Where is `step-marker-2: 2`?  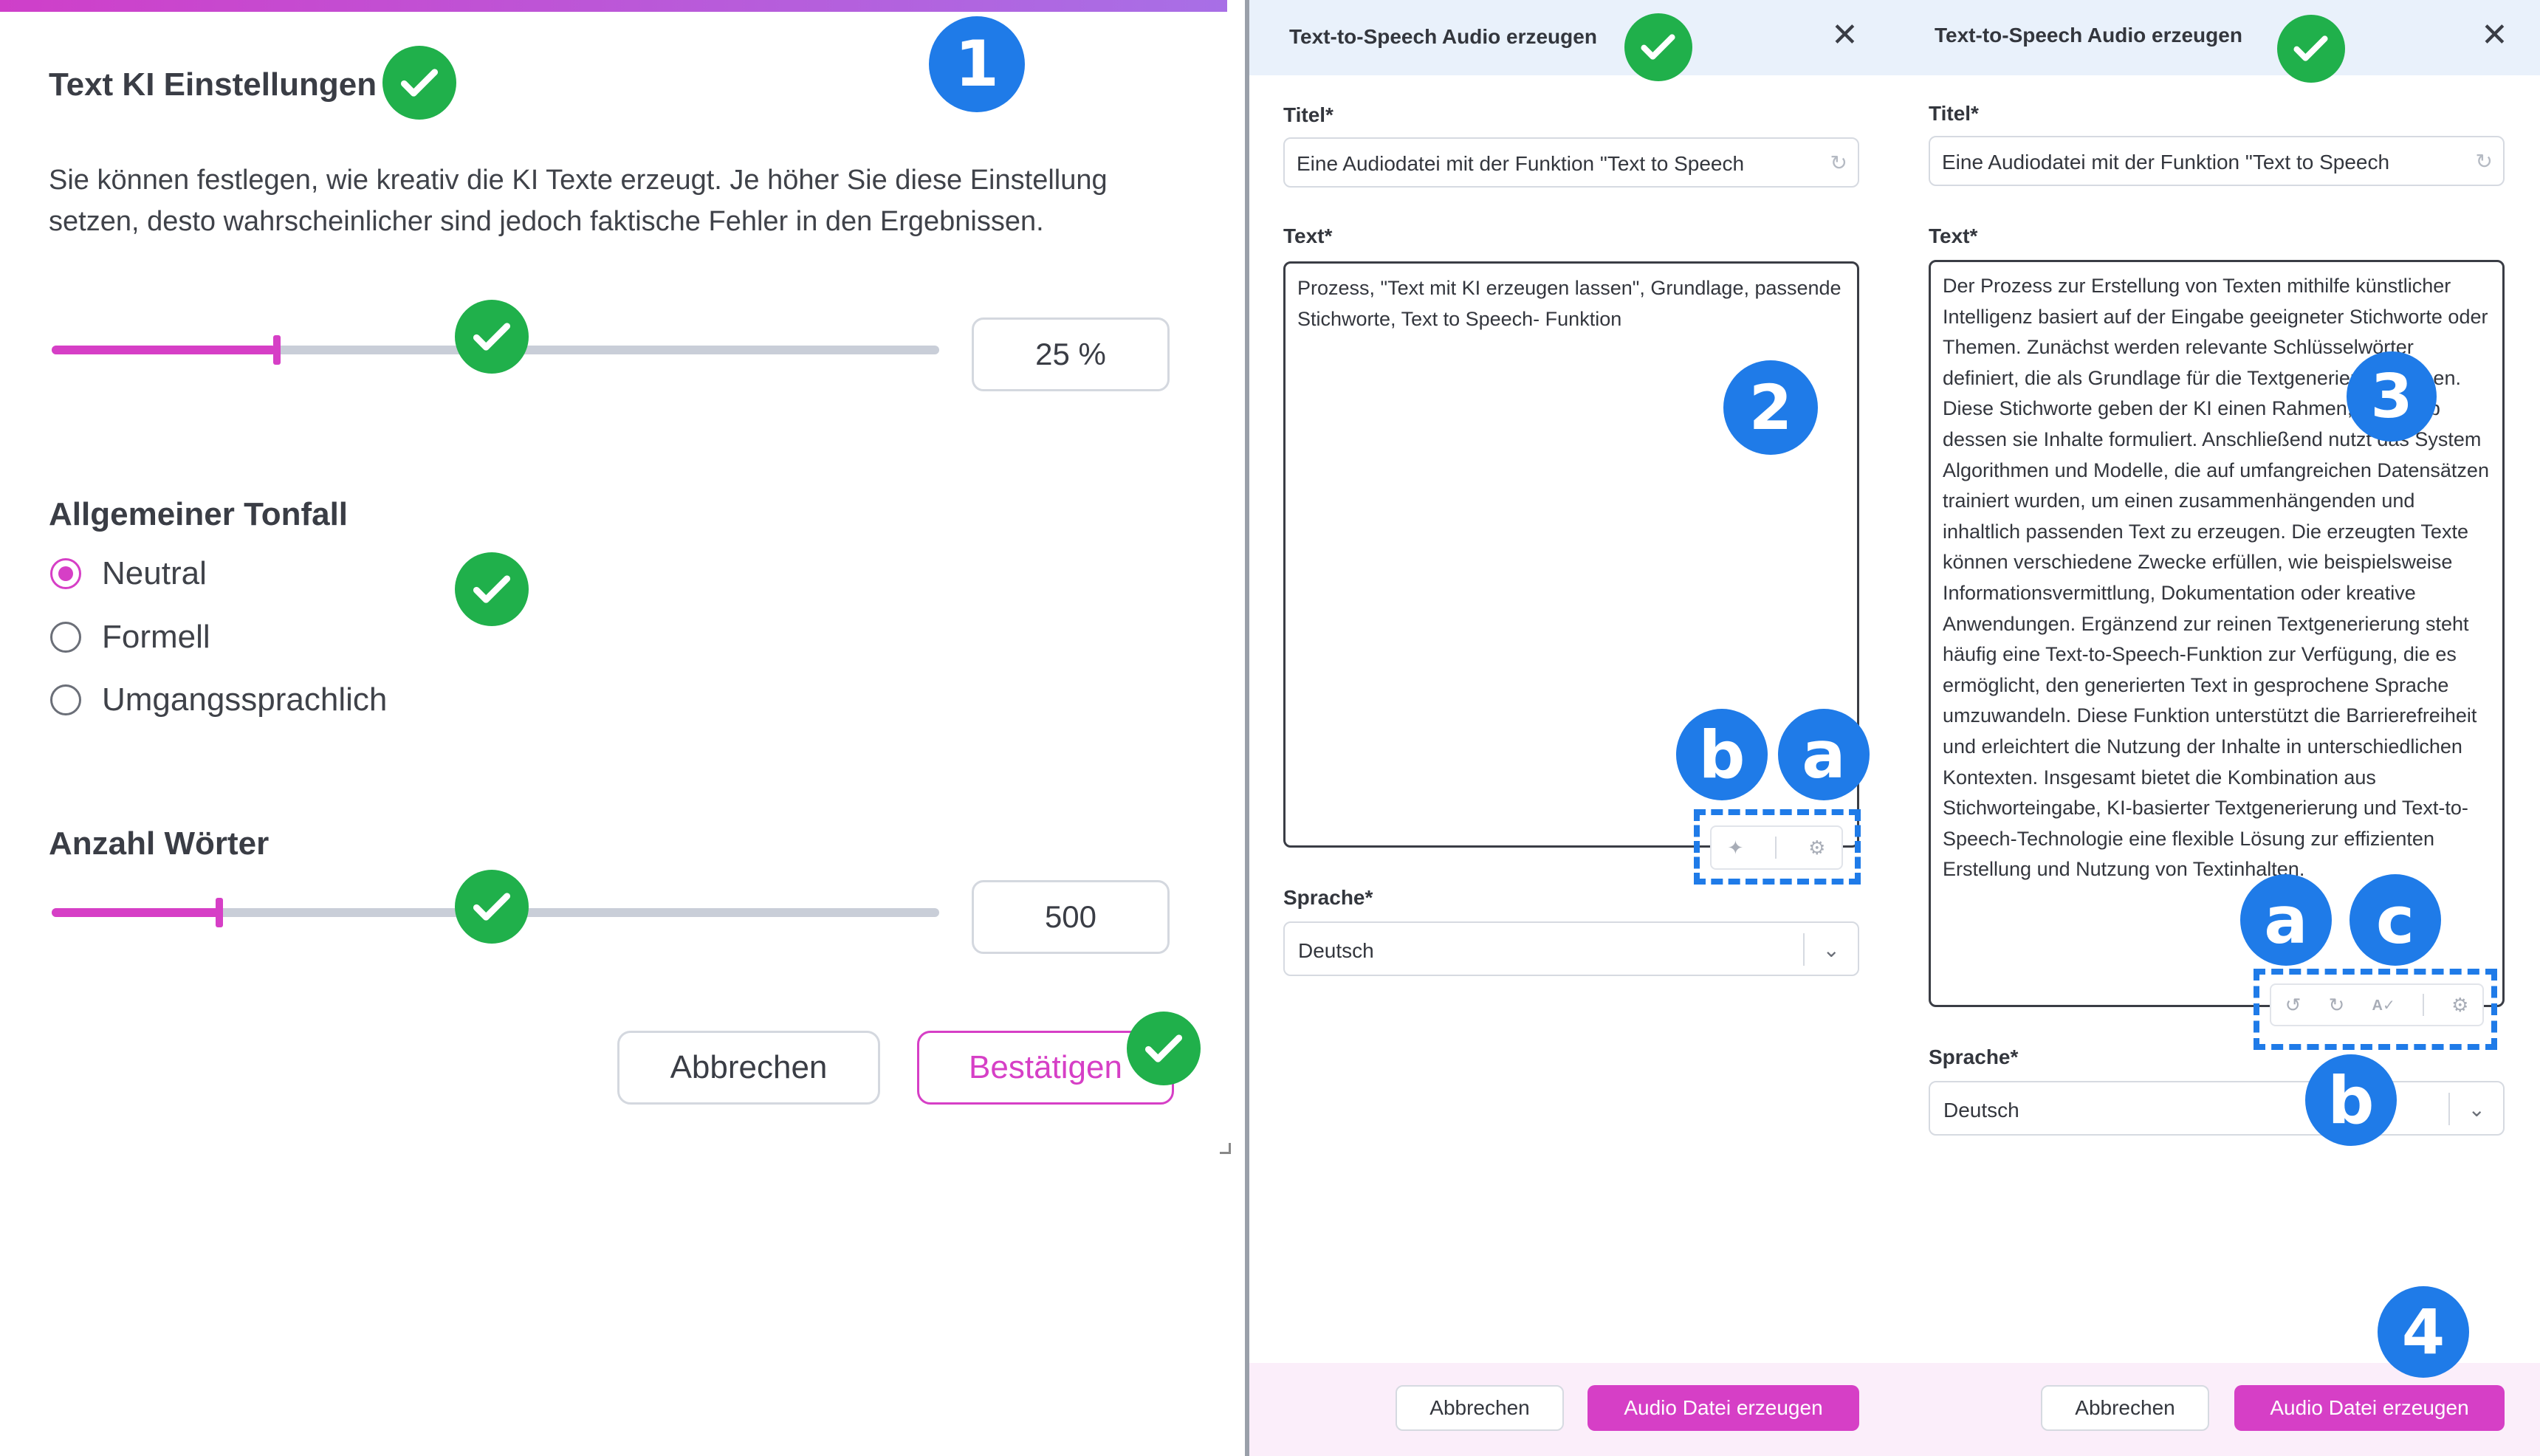 step-marker-2: 2 is located at coordinates (1770, 408).